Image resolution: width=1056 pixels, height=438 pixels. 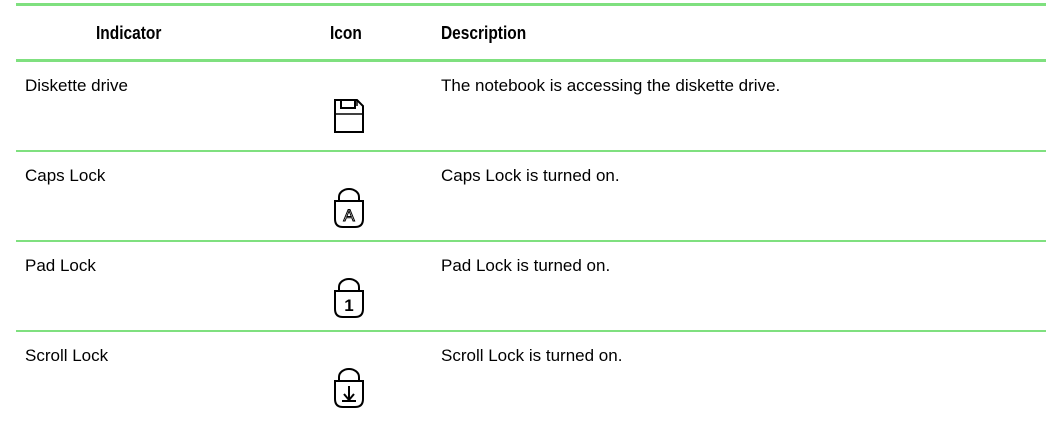 I want to click on indicator-name: Caps Lock, so click(x=65, y=175).